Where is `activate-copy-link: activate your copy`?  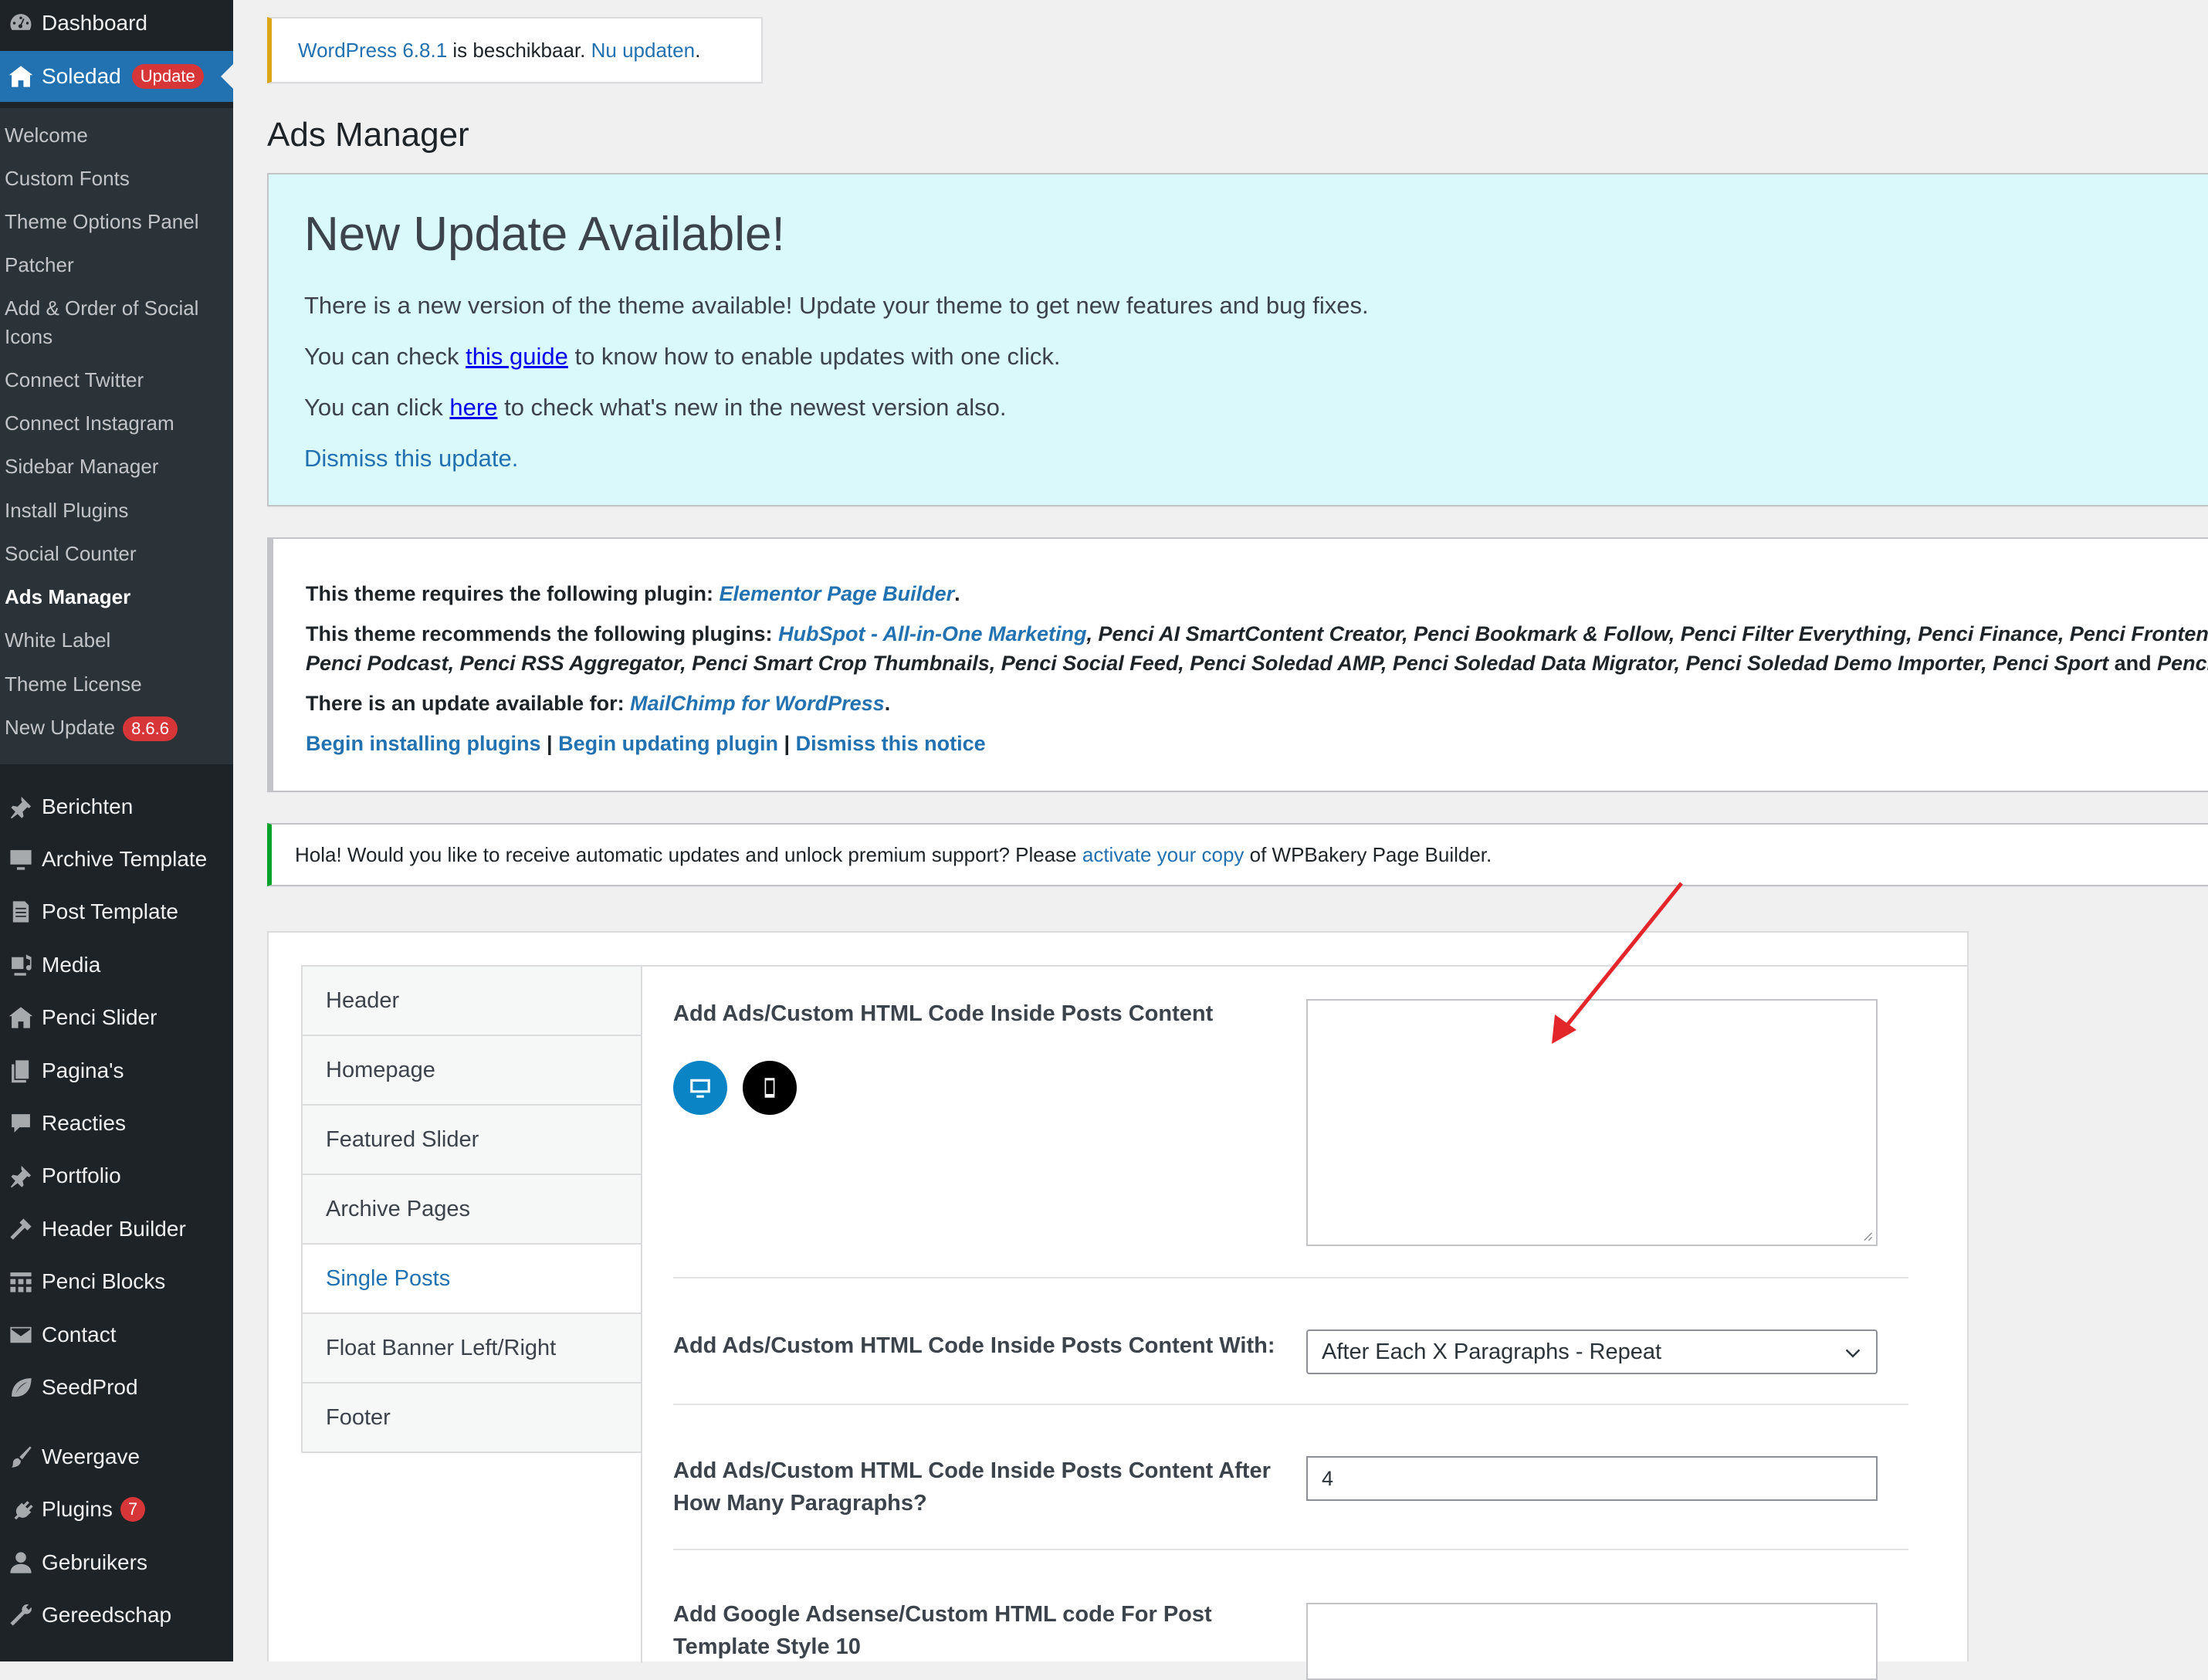 activate-copy-link: activate your copy is located at coordinates (1163, 855).